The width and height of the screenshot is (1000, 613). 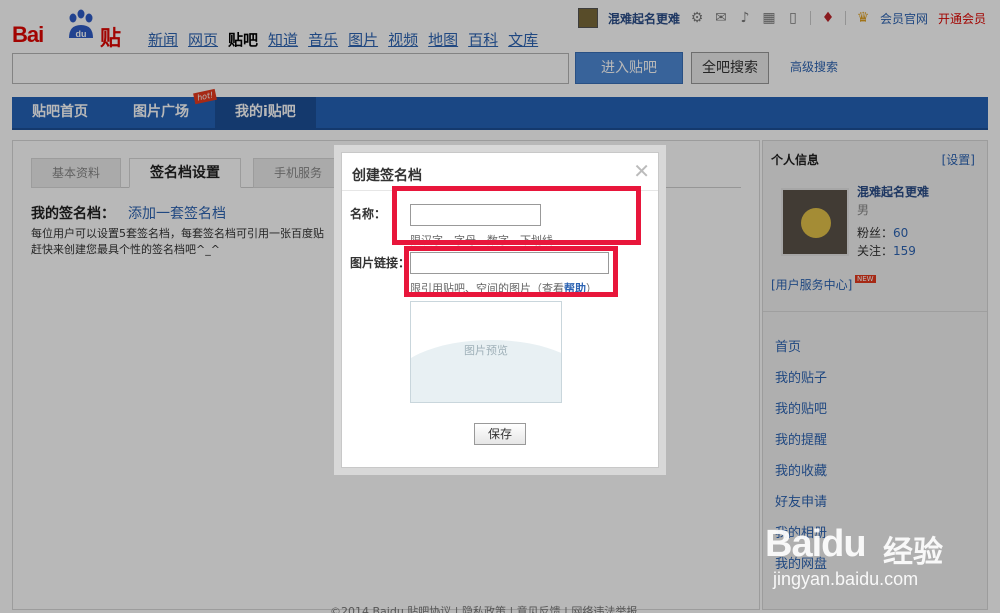 I want to click on preview-placeholder-text: 图片预览, so click(x=486, y=350).